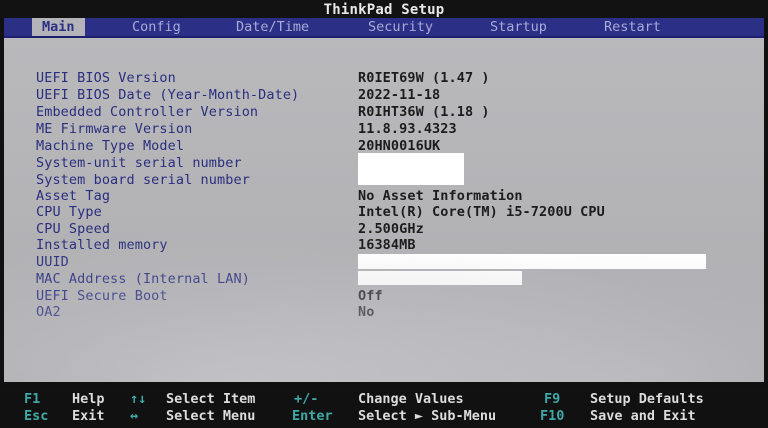  I want to click on row-label: CPU Type, so click(69, 212).